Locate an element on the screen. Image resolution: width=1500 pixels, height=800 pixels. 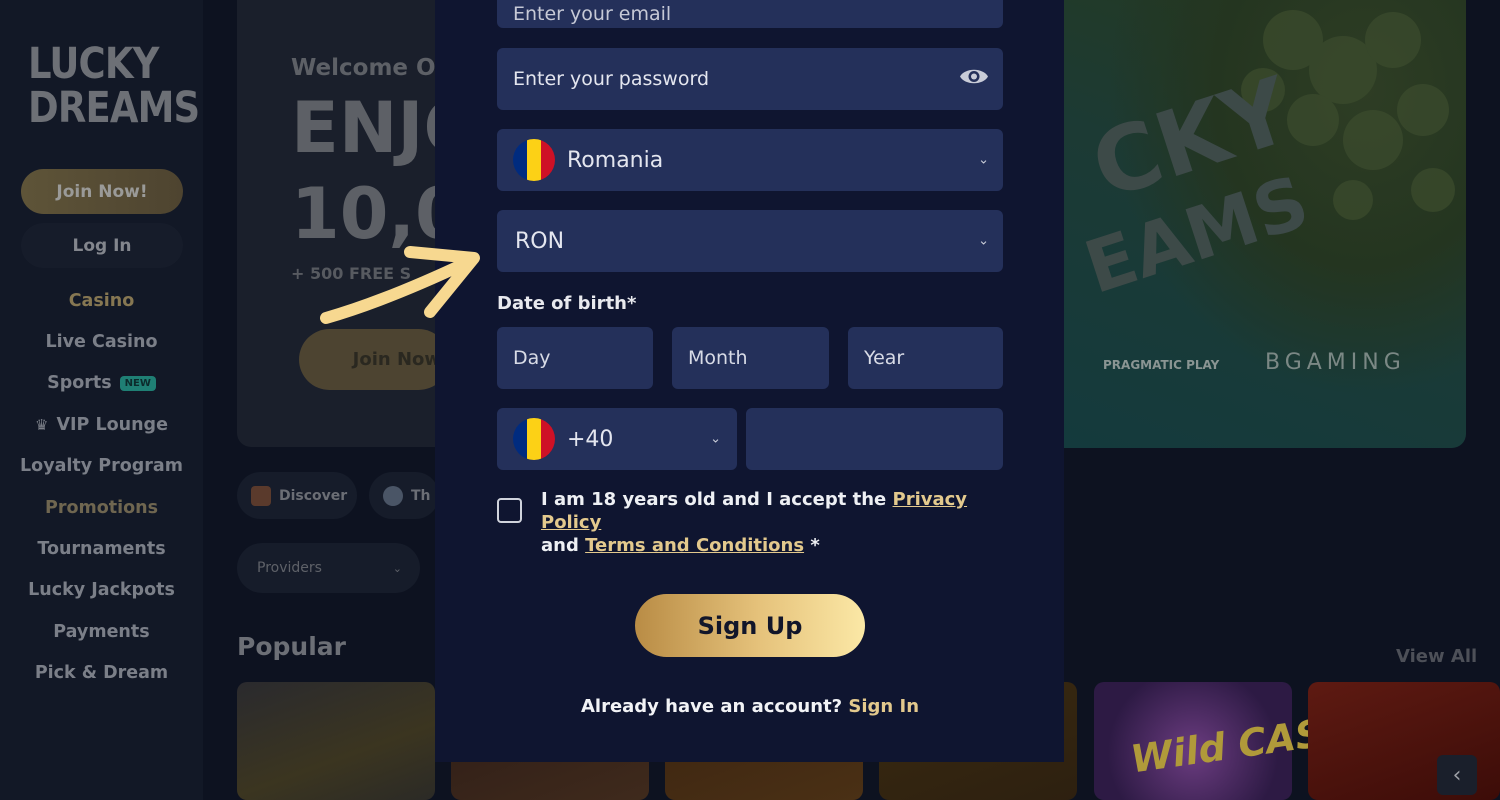
dob-year-select: Year is located at coordinates (925, 358).